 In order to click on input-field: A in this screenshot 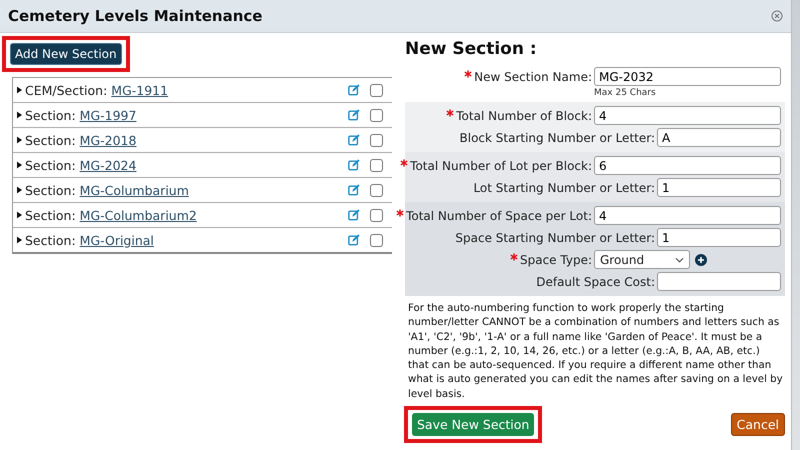, I will do `click(719, 137)`.